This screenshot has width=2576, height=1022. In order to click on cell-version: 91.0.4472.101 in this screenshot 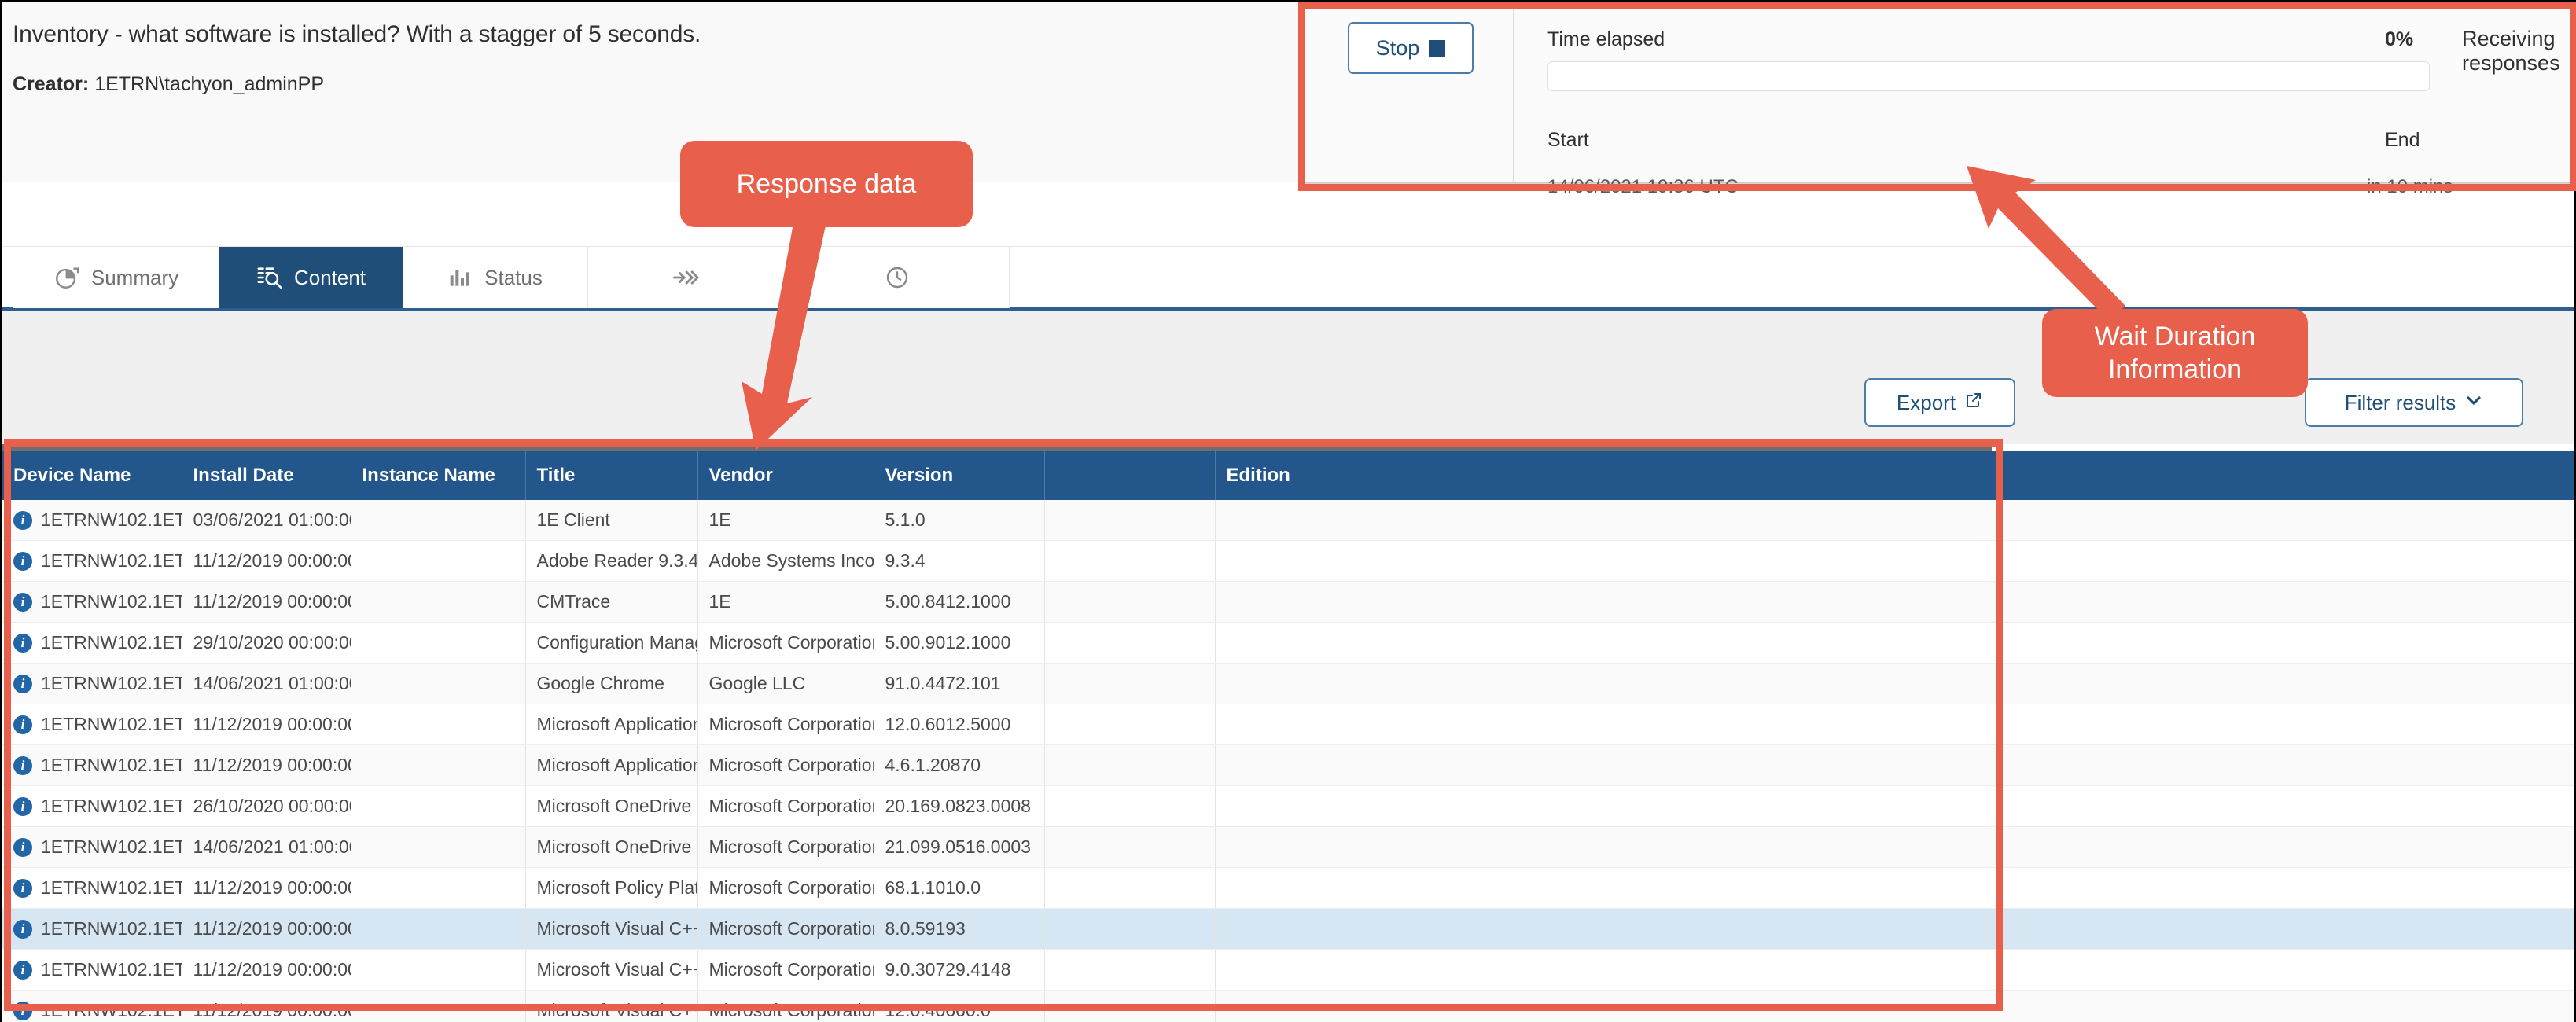, I will do `click(959, 683)`.